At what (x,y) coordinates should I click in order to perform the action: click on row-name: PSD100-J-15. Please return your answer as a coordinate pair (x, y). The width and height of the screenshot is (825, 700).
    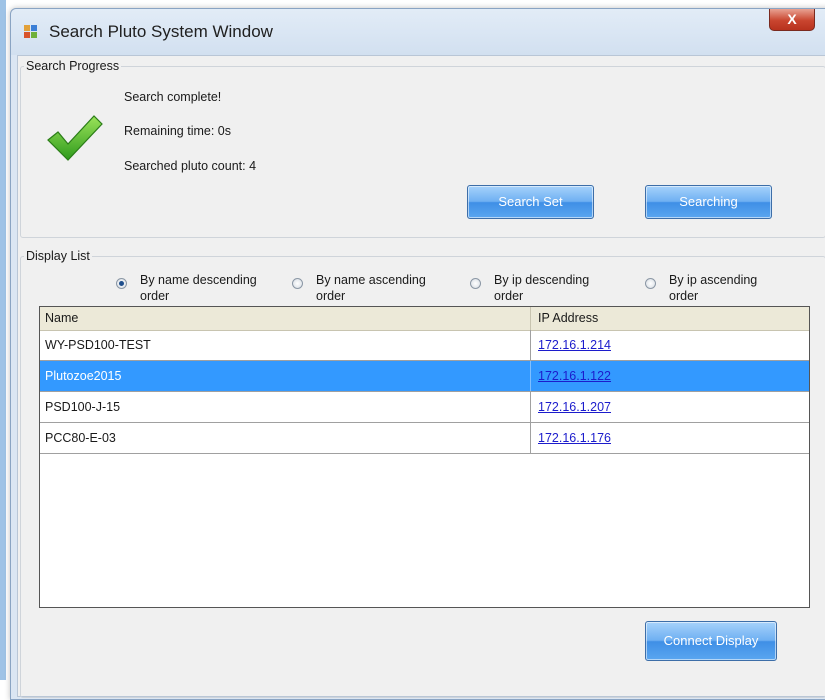
    Looking at the image, I should click on (83, 407).